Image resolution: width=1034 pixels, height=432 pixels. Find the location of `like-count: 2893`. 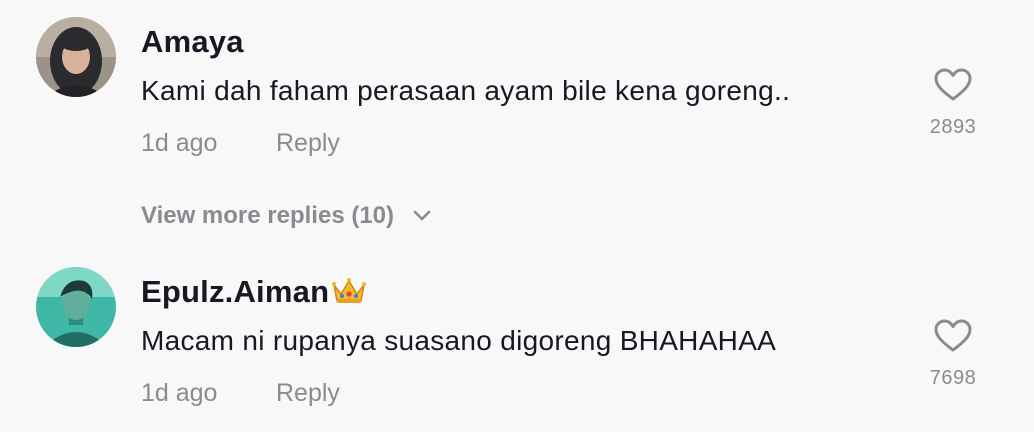

like-count: 2893 is located at coordinates (953, 127).